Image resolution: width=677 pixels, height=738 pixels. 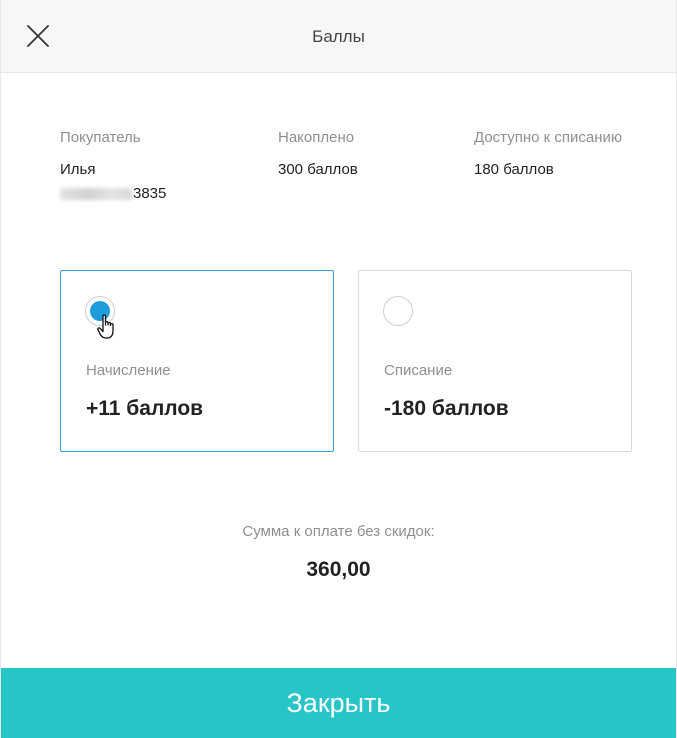 What do you see at coordinates (548, 154) in the screenshot?
I see `available-info: Доступно к списанию 180 баллов` at bounding box center [548, 154].